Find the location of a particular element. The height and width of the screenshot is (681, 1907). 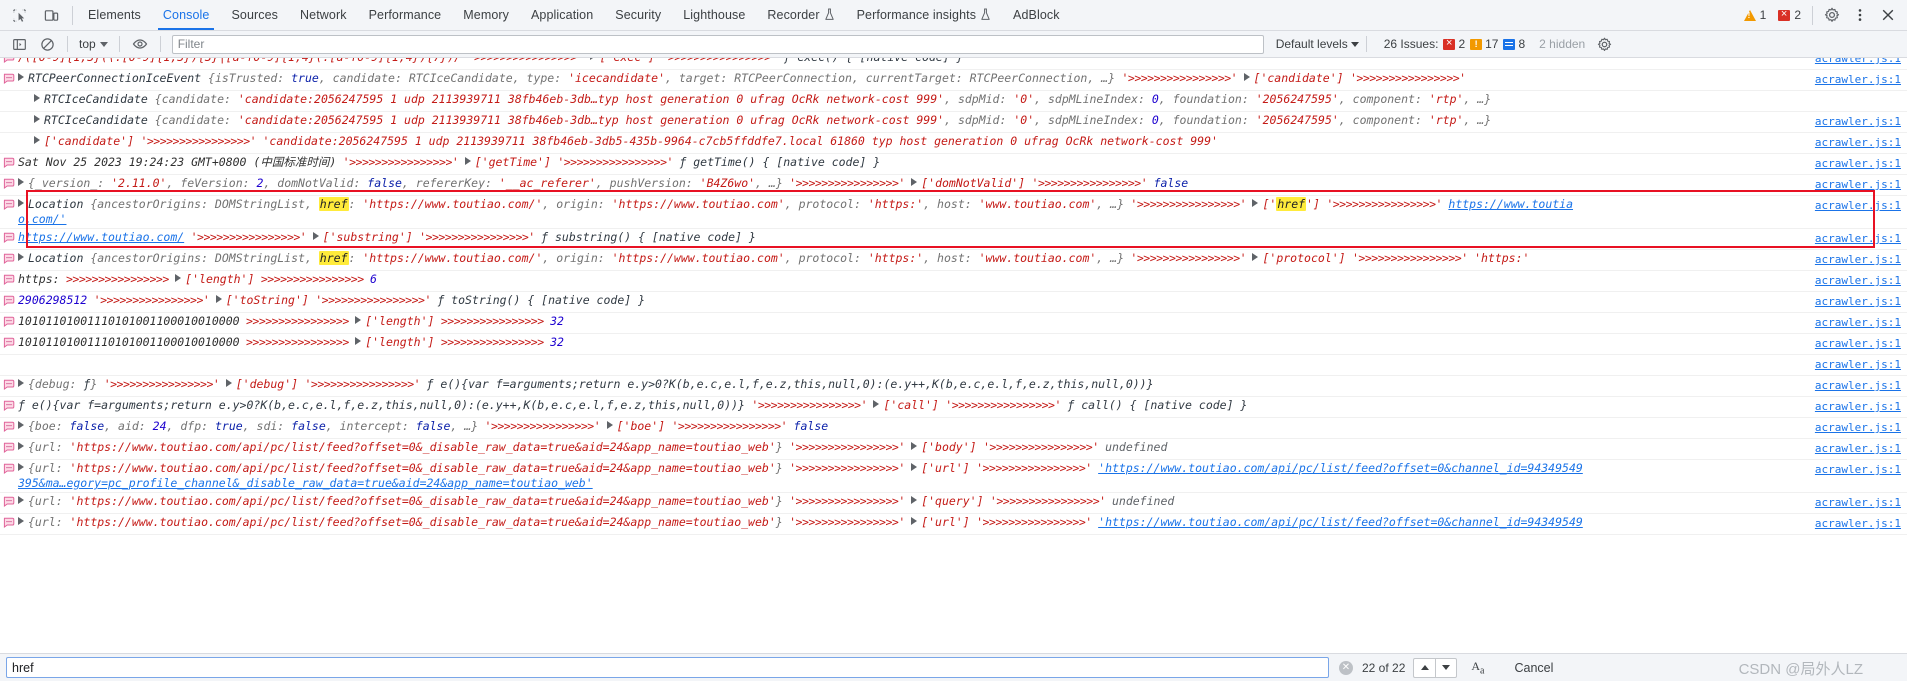

tab-performance: Performance is located at coordinates (405, 15).